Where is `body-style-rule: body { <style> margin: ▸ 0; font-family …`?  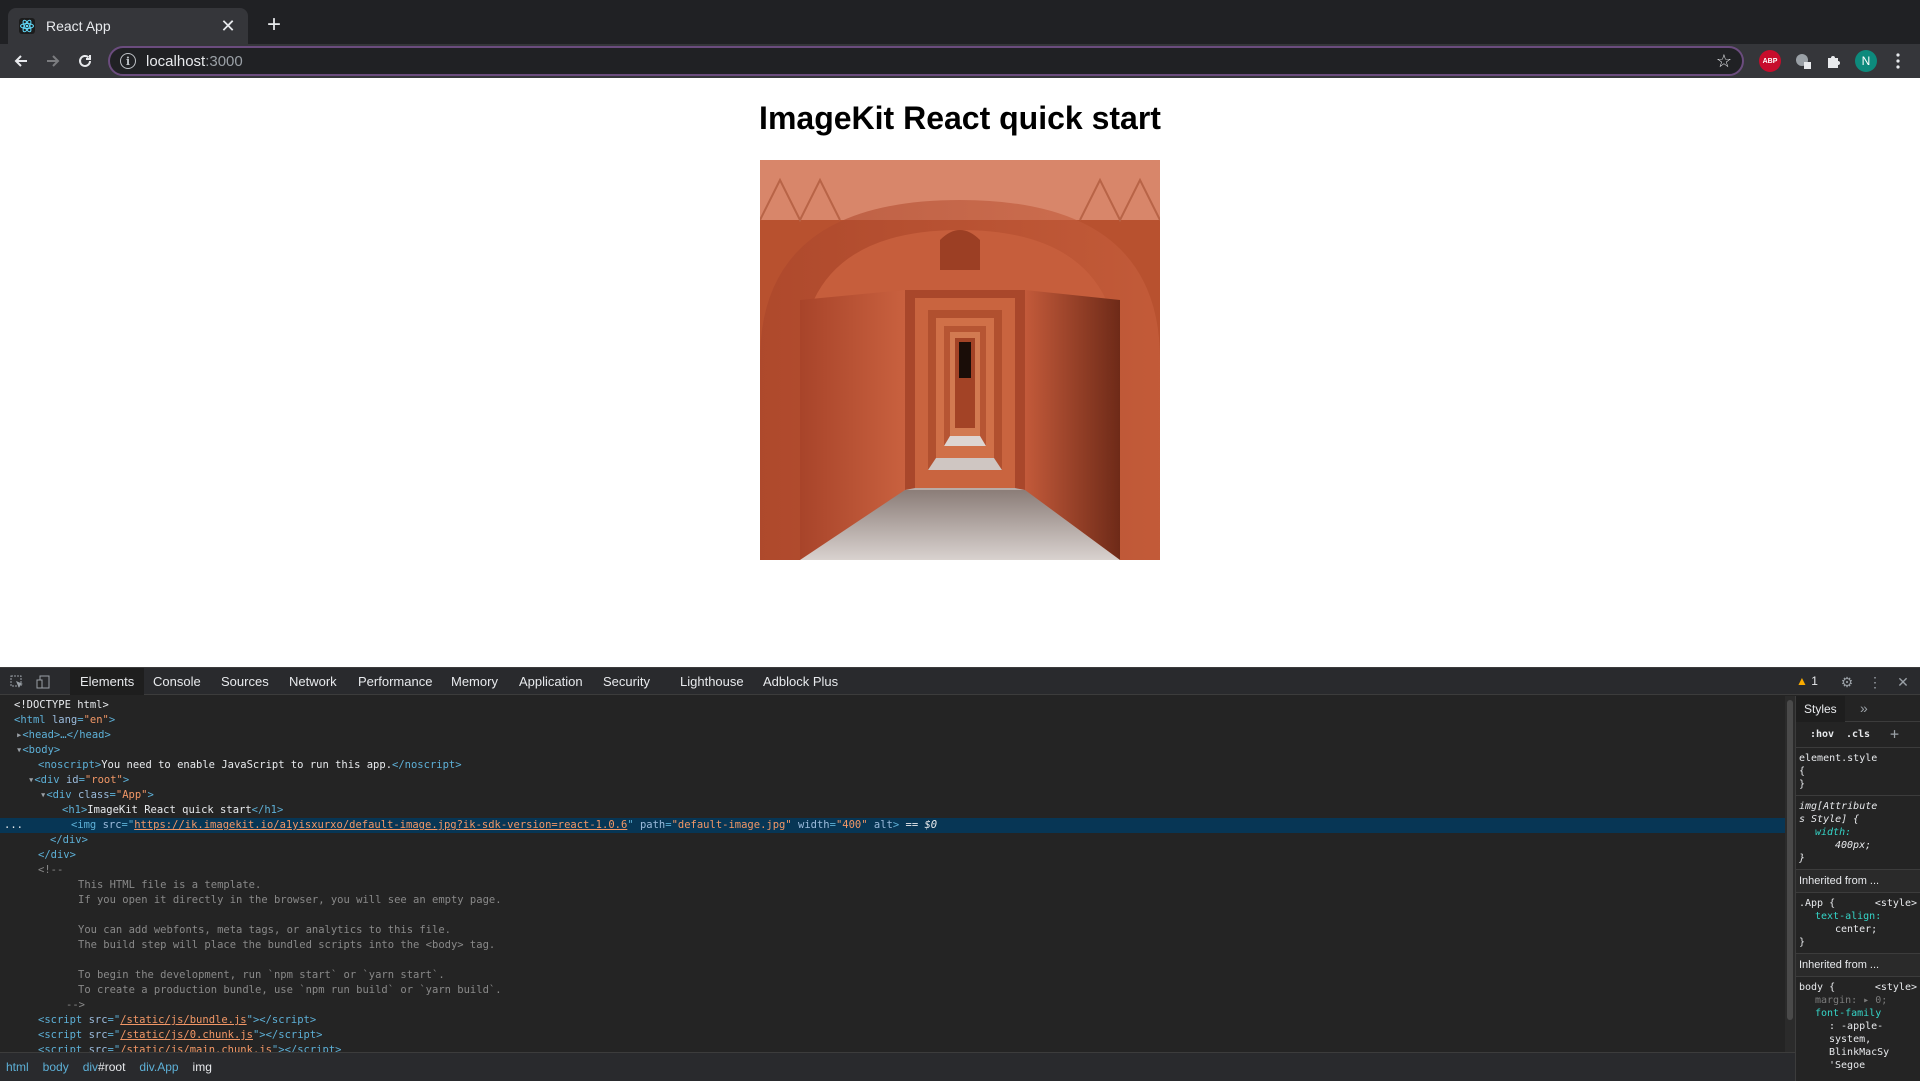 body-style-rule: body { <style> margin: ▸ 0; font-family … is located at coordinates (1858, 1026).